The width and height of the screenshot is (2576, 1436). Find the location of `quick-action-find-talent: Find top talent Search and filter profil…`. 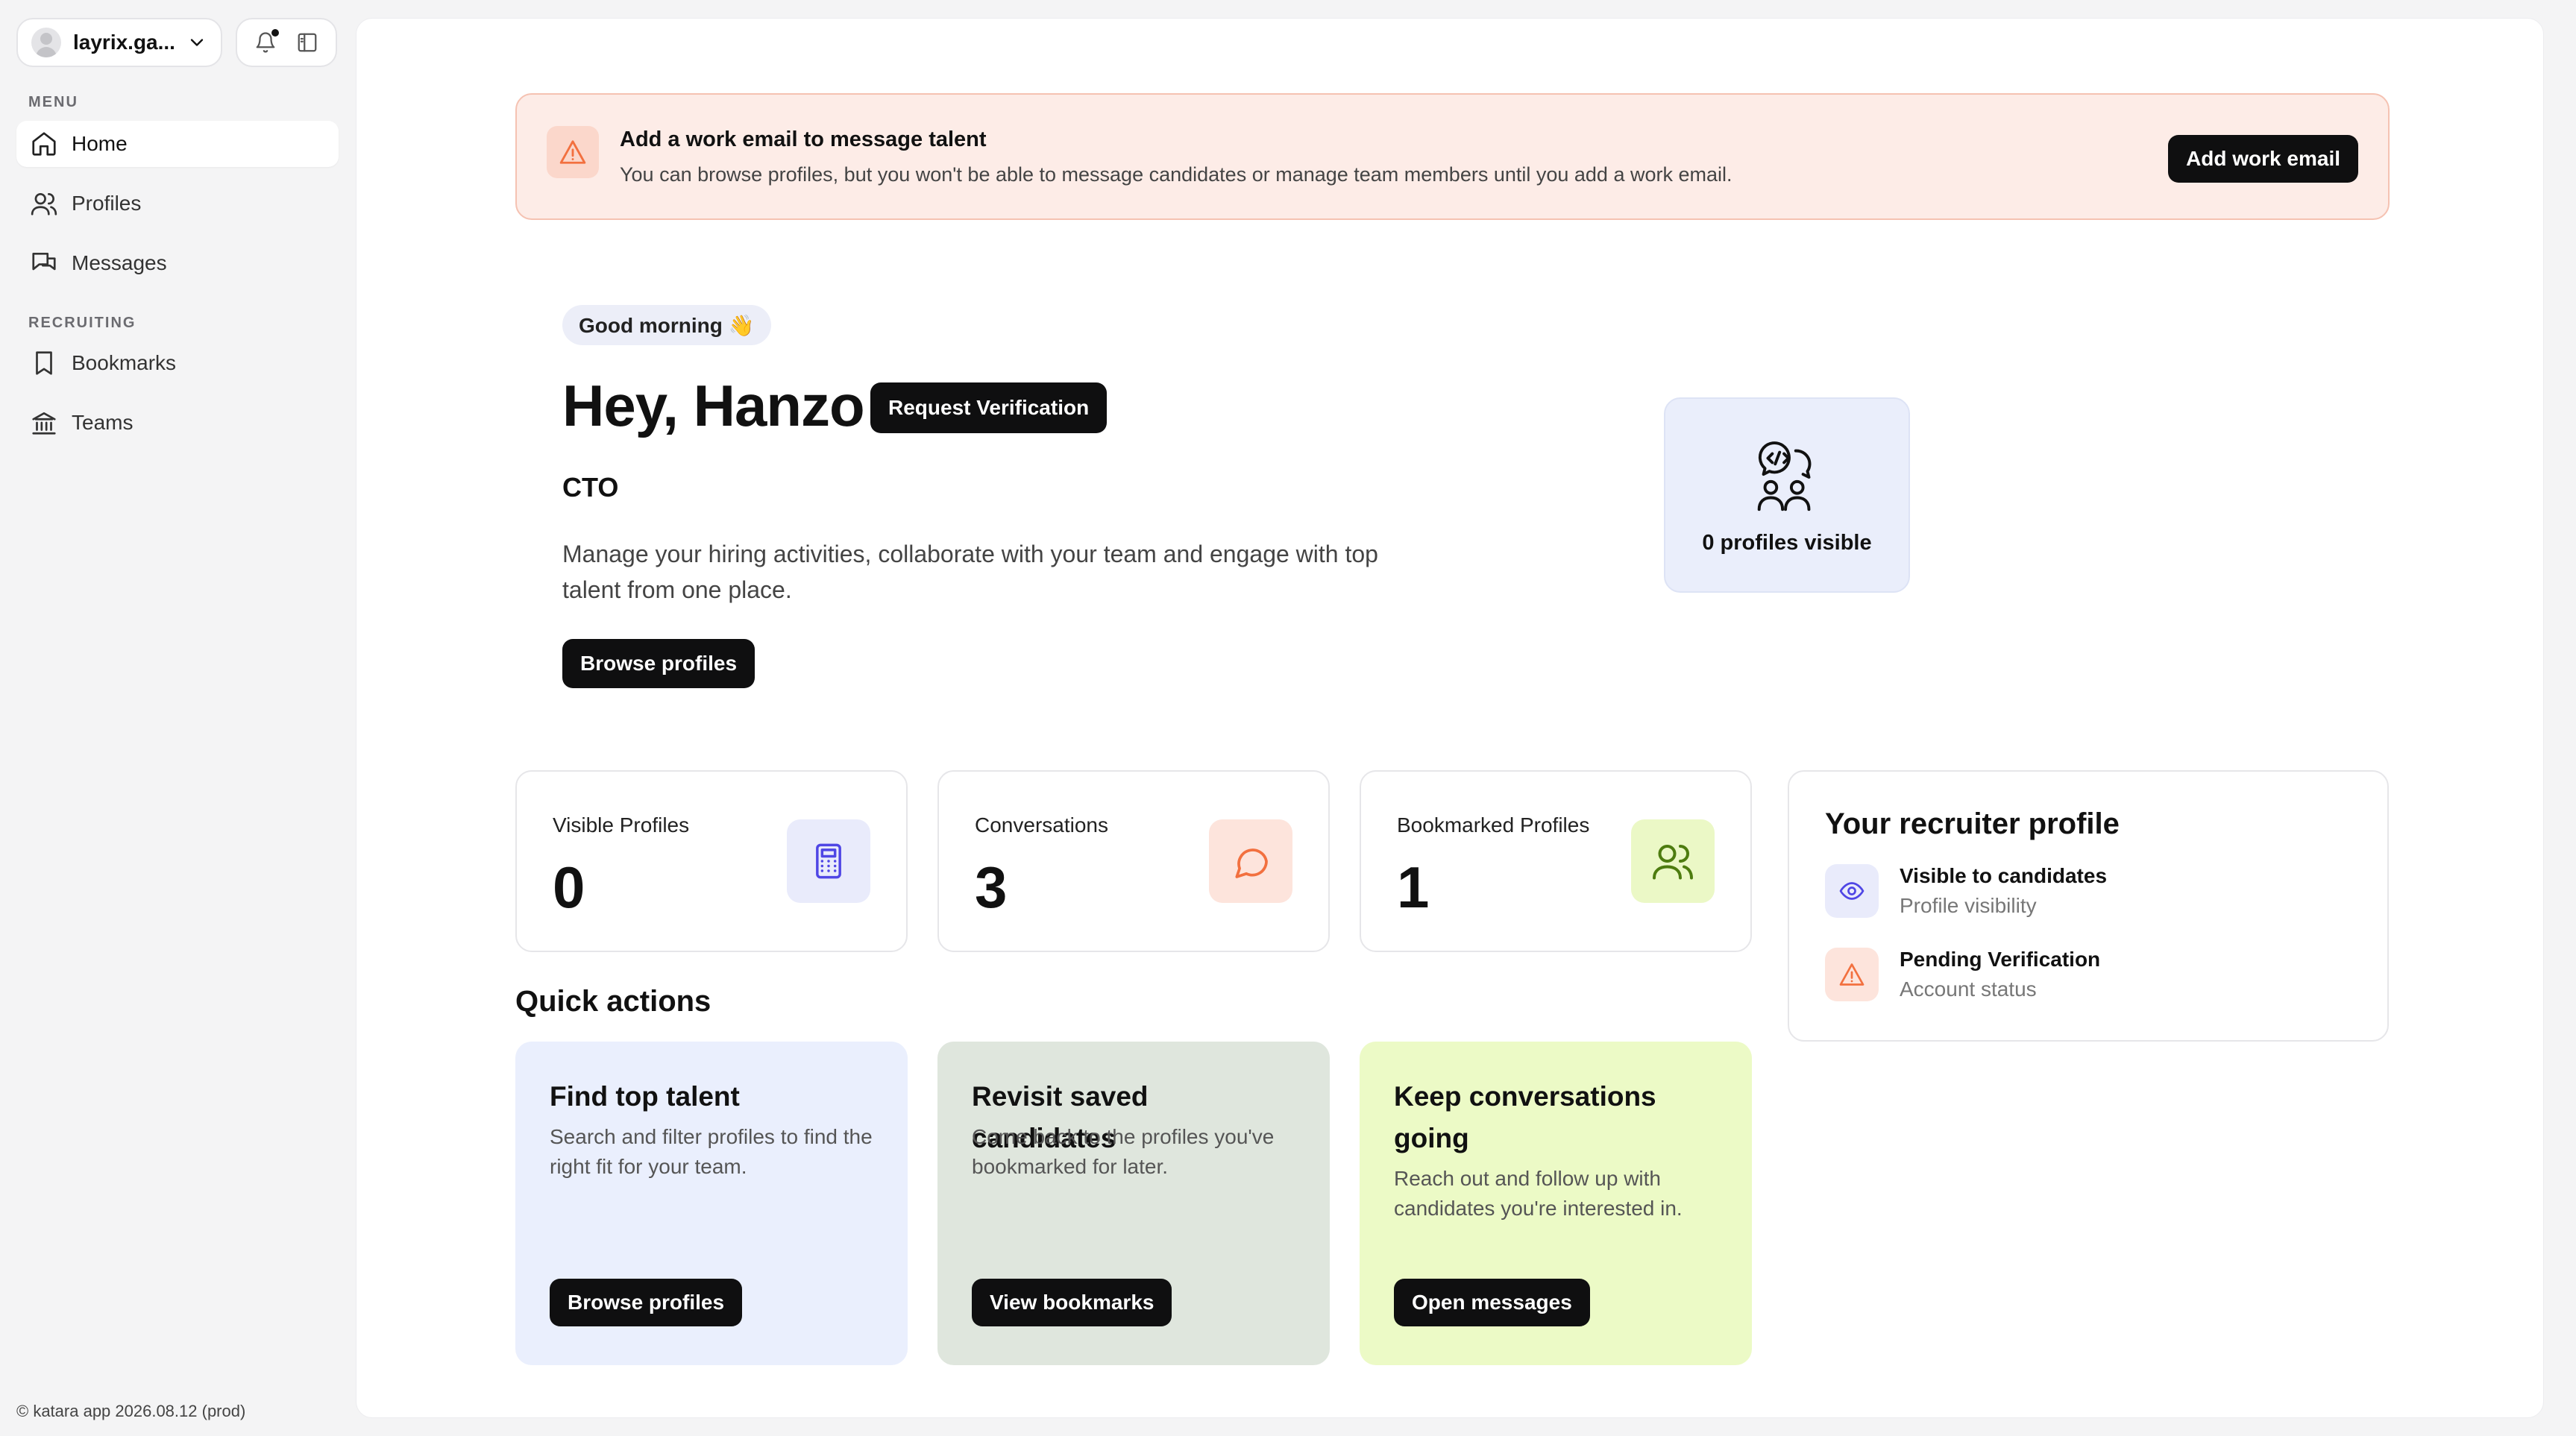

quick-action-find-talent: Find top talent Search and filter profil… is located at coordinates (711, 1203).